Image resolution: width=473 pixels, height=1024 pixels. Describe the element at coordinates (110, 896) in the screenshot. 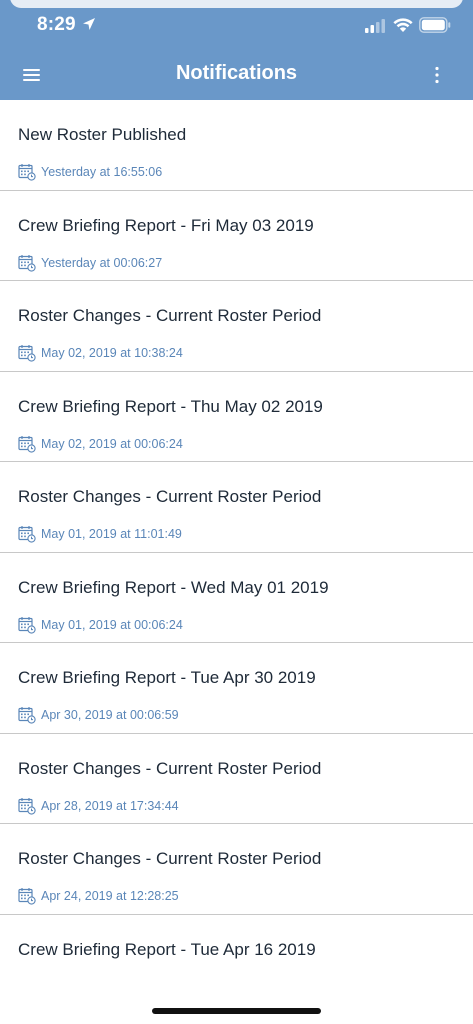

I see `notification-date: Apr 24, 2019 at 12:28:25` at that location.